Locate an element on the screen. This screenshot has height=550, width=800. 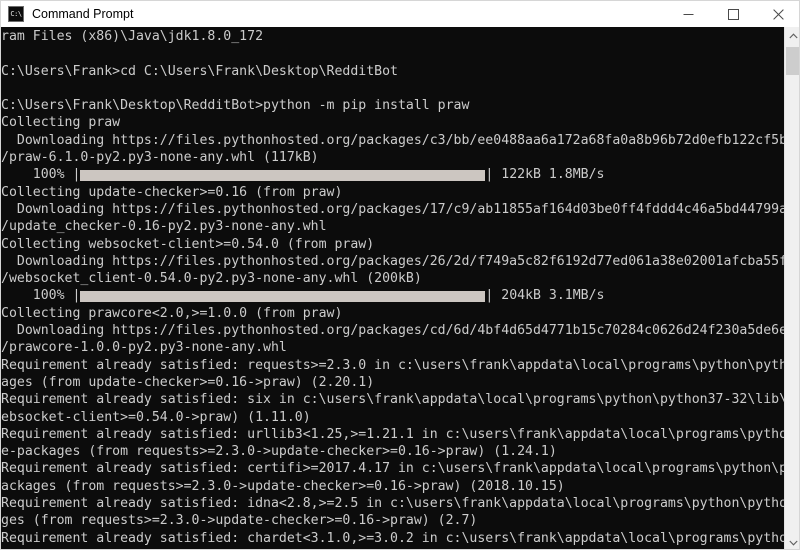
progress-stats: 122kB 1.8MB/s is located at coordinates (549, 175).